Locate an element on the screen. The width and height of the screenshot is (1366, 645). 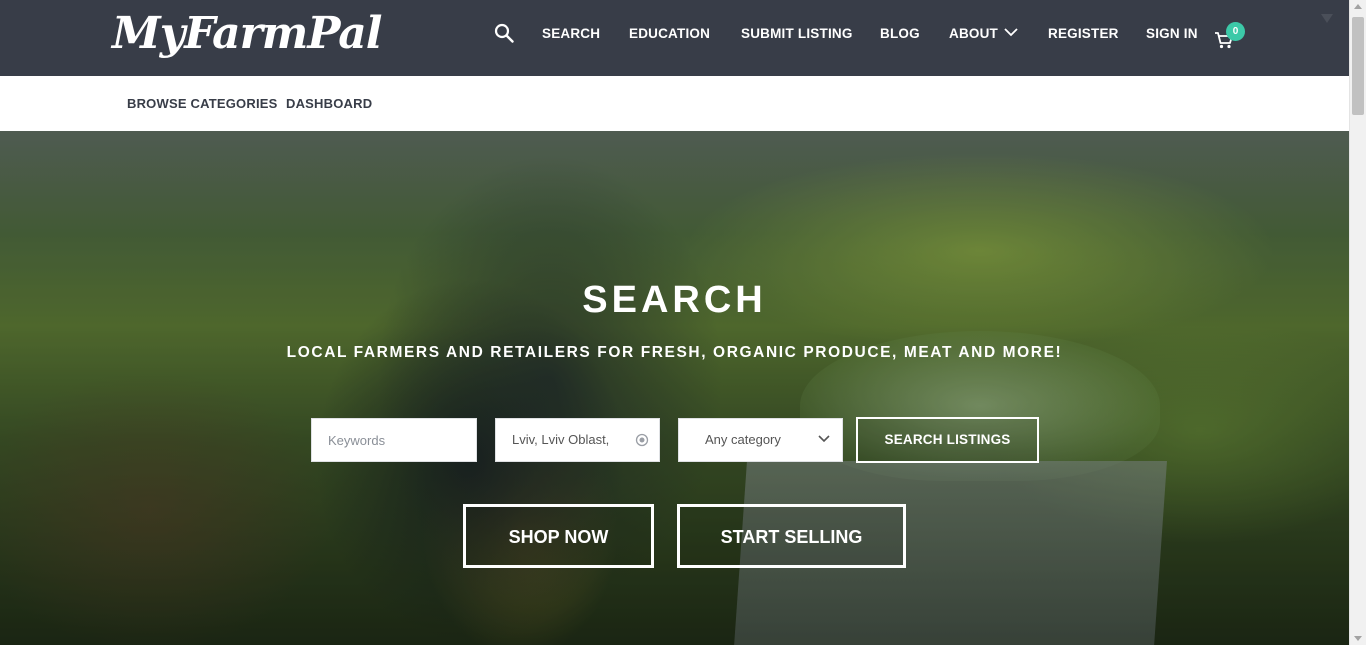
site-logo: MyFarmPal is located at coordinates (247, 33).